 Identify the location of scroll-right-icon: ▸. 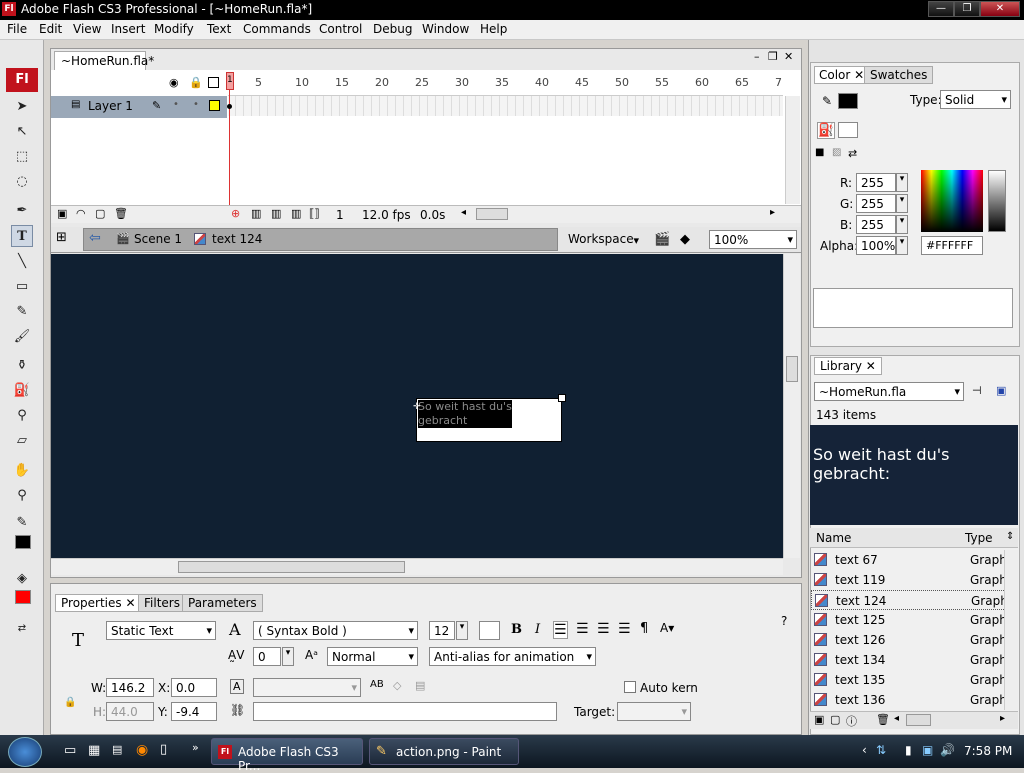
(772, 212).